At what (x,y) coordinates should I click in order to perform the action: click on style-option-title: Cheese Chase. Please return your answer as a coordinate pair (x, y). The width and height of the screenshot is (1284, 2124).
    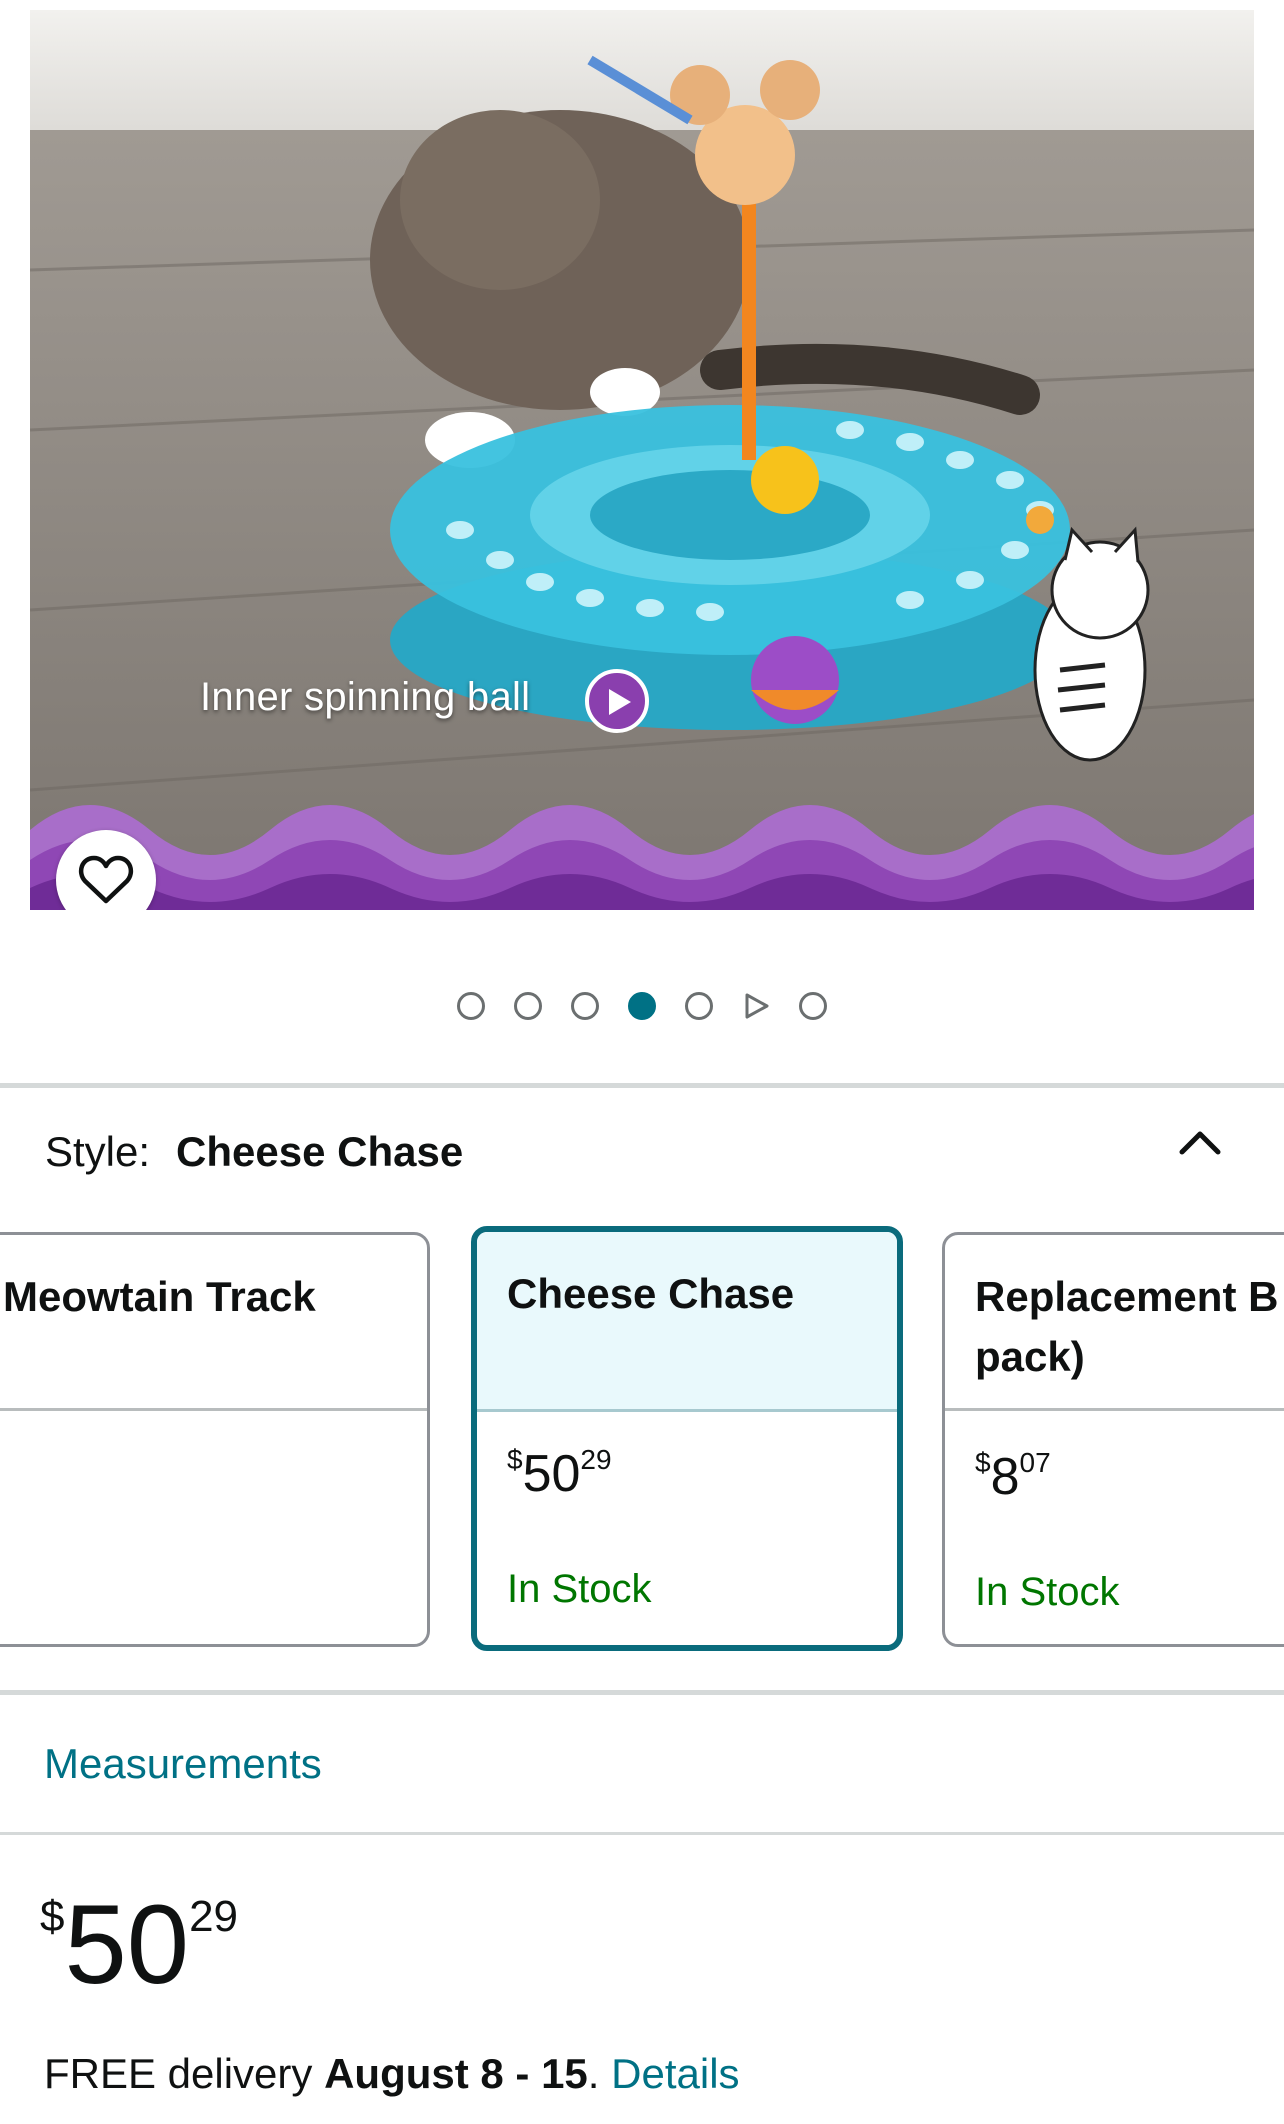
    Looking at the image, I should click on (687, 1322).